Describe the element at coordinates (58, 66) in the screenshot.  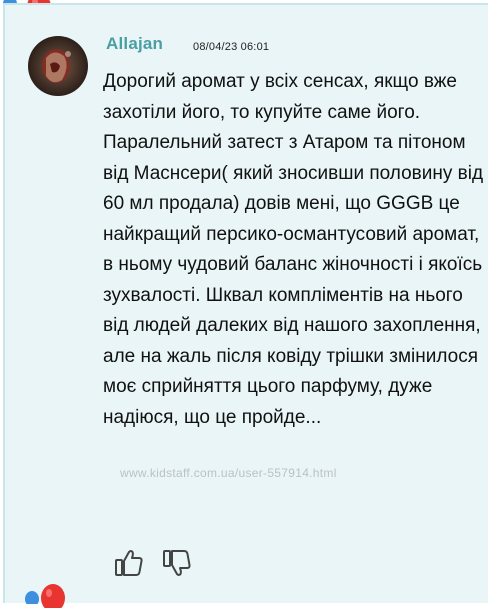
I see `avatar` at that location.